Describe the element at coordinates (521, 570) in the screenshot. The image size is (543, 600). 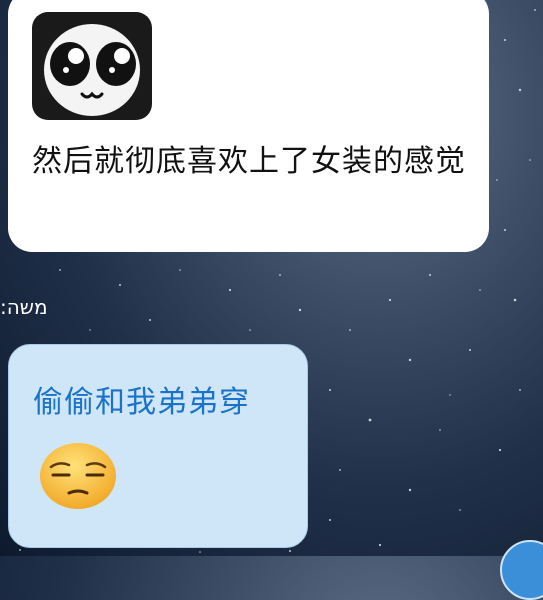
I see `scroll-down-button` at that location.